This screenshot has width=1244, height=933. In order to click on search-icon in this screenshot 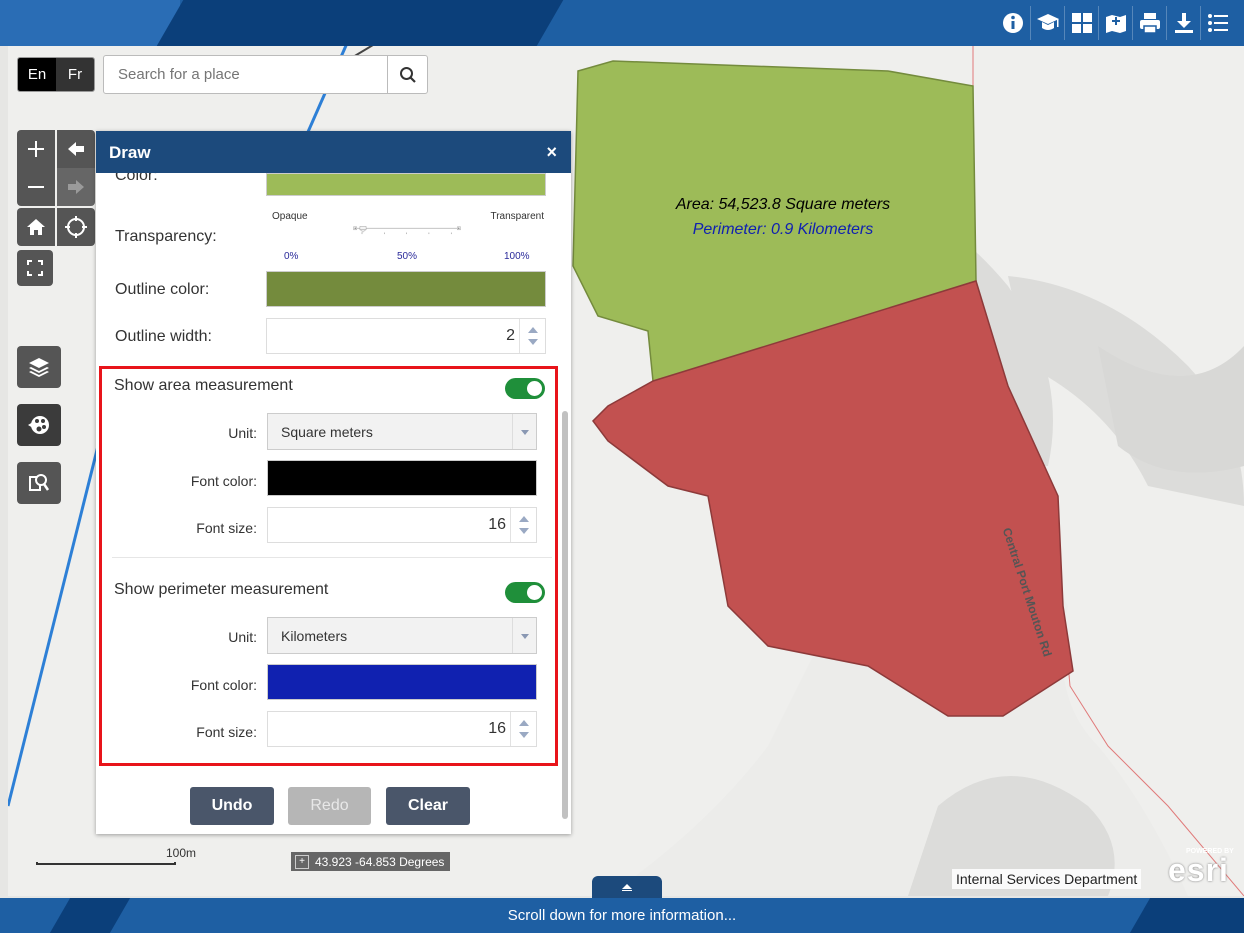, I will do `click(407, 74)`.